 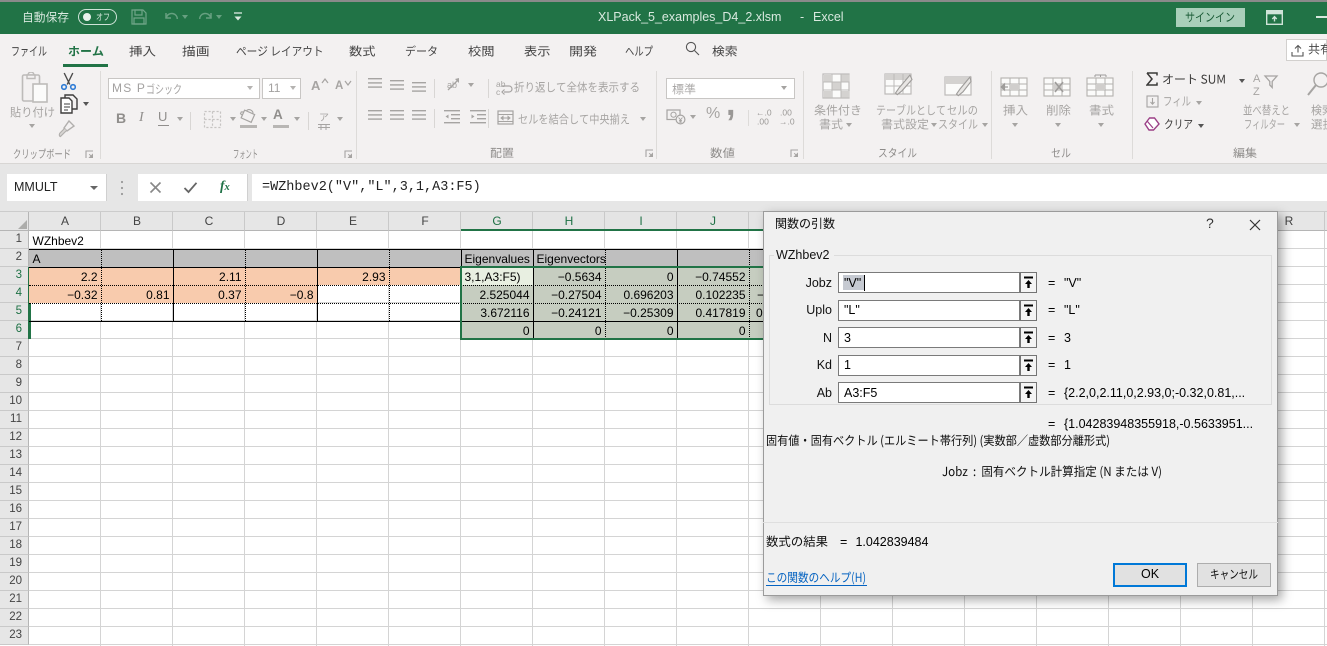 What do you see at coordinates (763, 121) in the screenshot?
I see `svg-text: .00` at bounding box center [763, 121].